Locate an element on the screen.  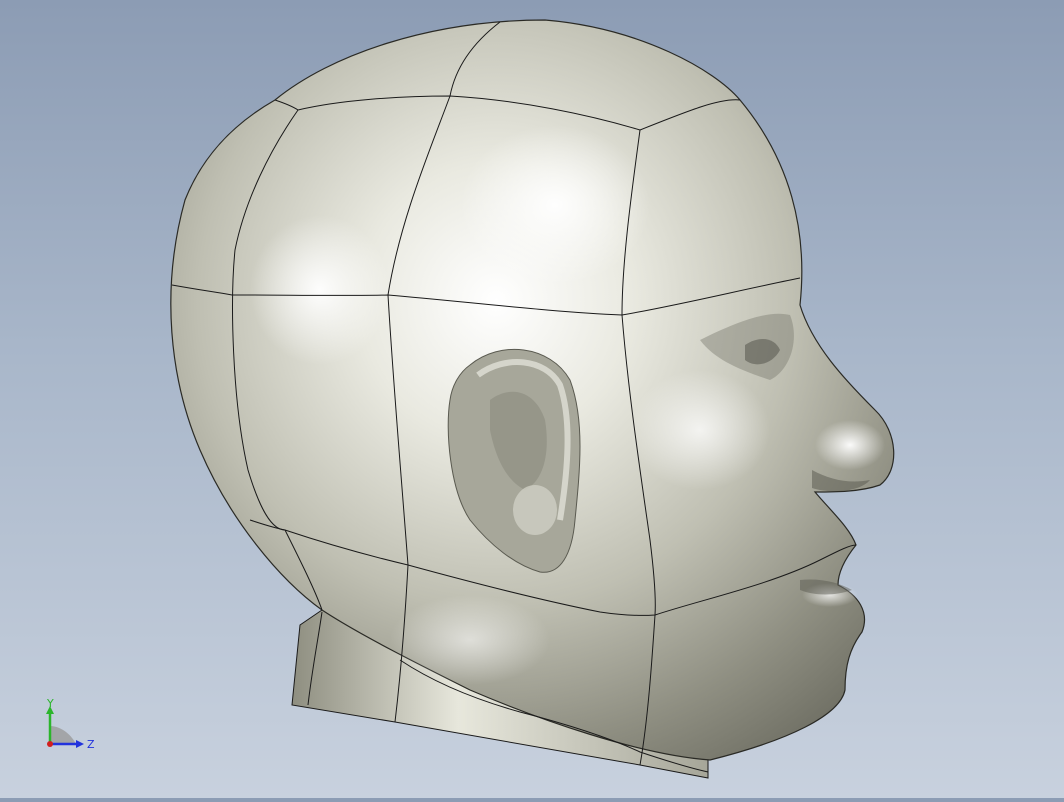
y-axis-label: Y is located at coordinates (50, 703).